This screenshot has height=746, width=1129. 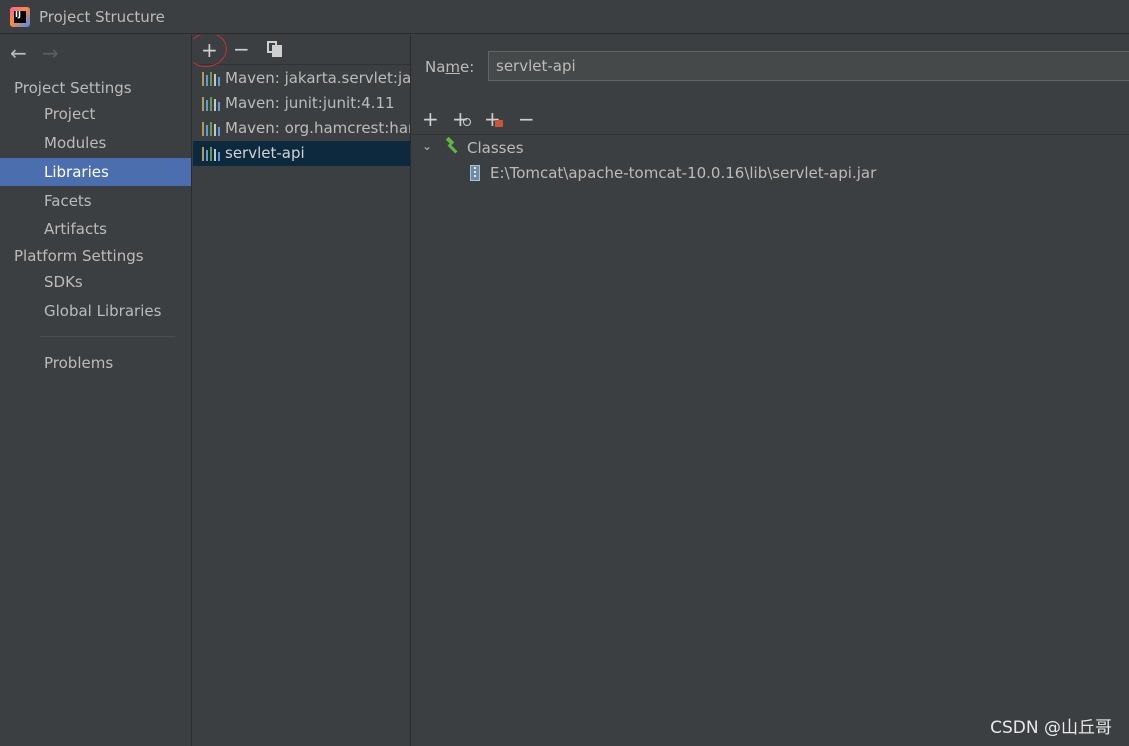 I want to click on add-other-button: +, so click(x=493, y=119).